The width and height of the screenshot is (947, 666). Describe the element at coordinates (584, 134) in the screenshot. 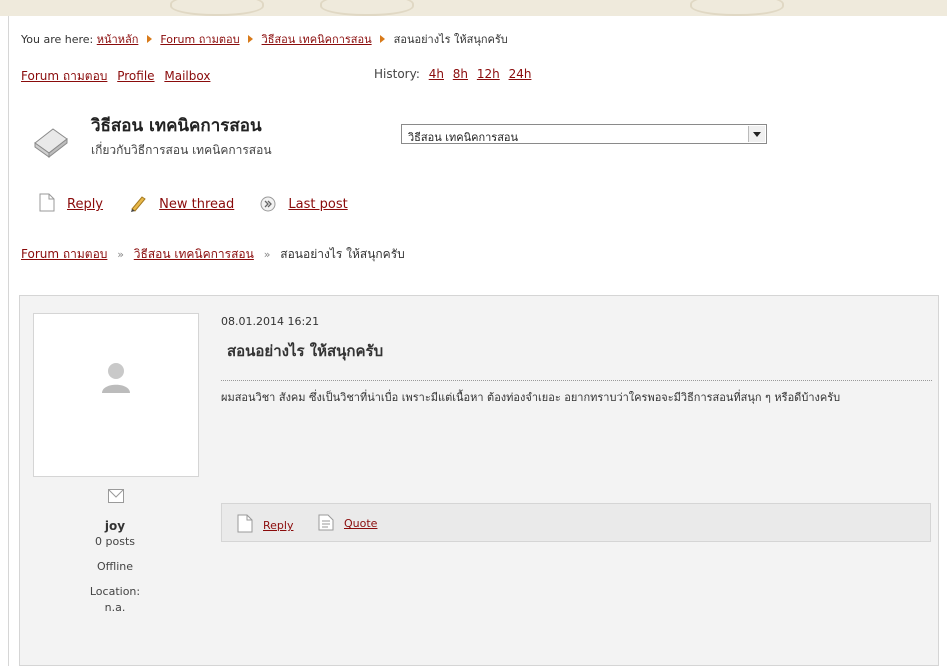

I see `forum-jump-select: วิธีสอน เทคนิคการสอน` at that location.